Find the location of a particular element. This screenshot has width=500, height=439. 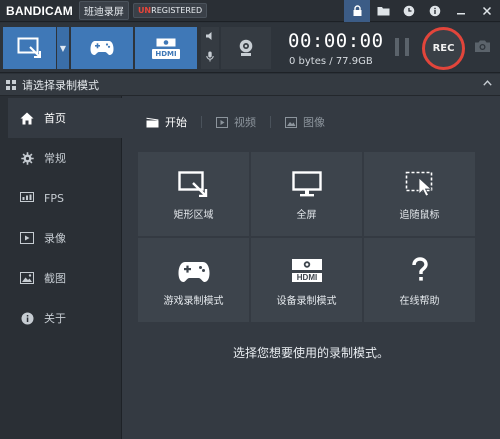

tile-label: 全屏 is located at coordinates (306, 215).